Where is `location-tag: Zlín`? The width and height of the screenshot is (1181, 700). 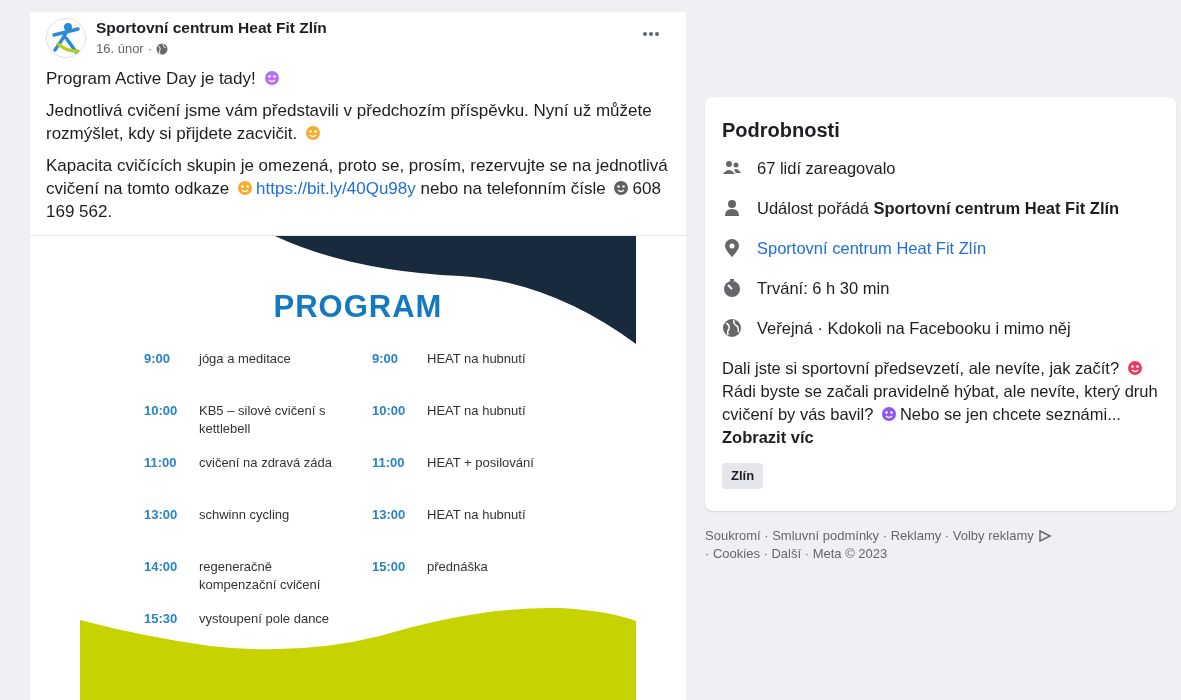
location-tag: Zlín is located at coordinates (743, 476).